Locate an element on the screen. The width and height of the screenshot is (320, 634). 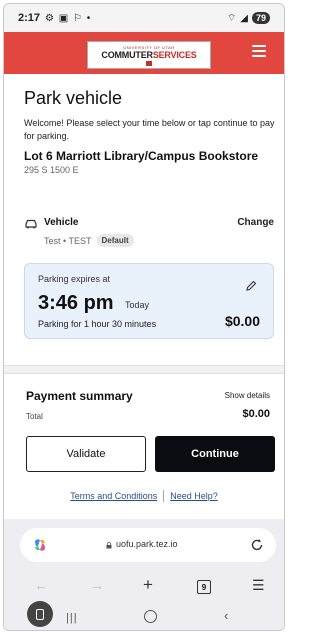
change-vehicle-link: Change is located at coordinates (255, 222).